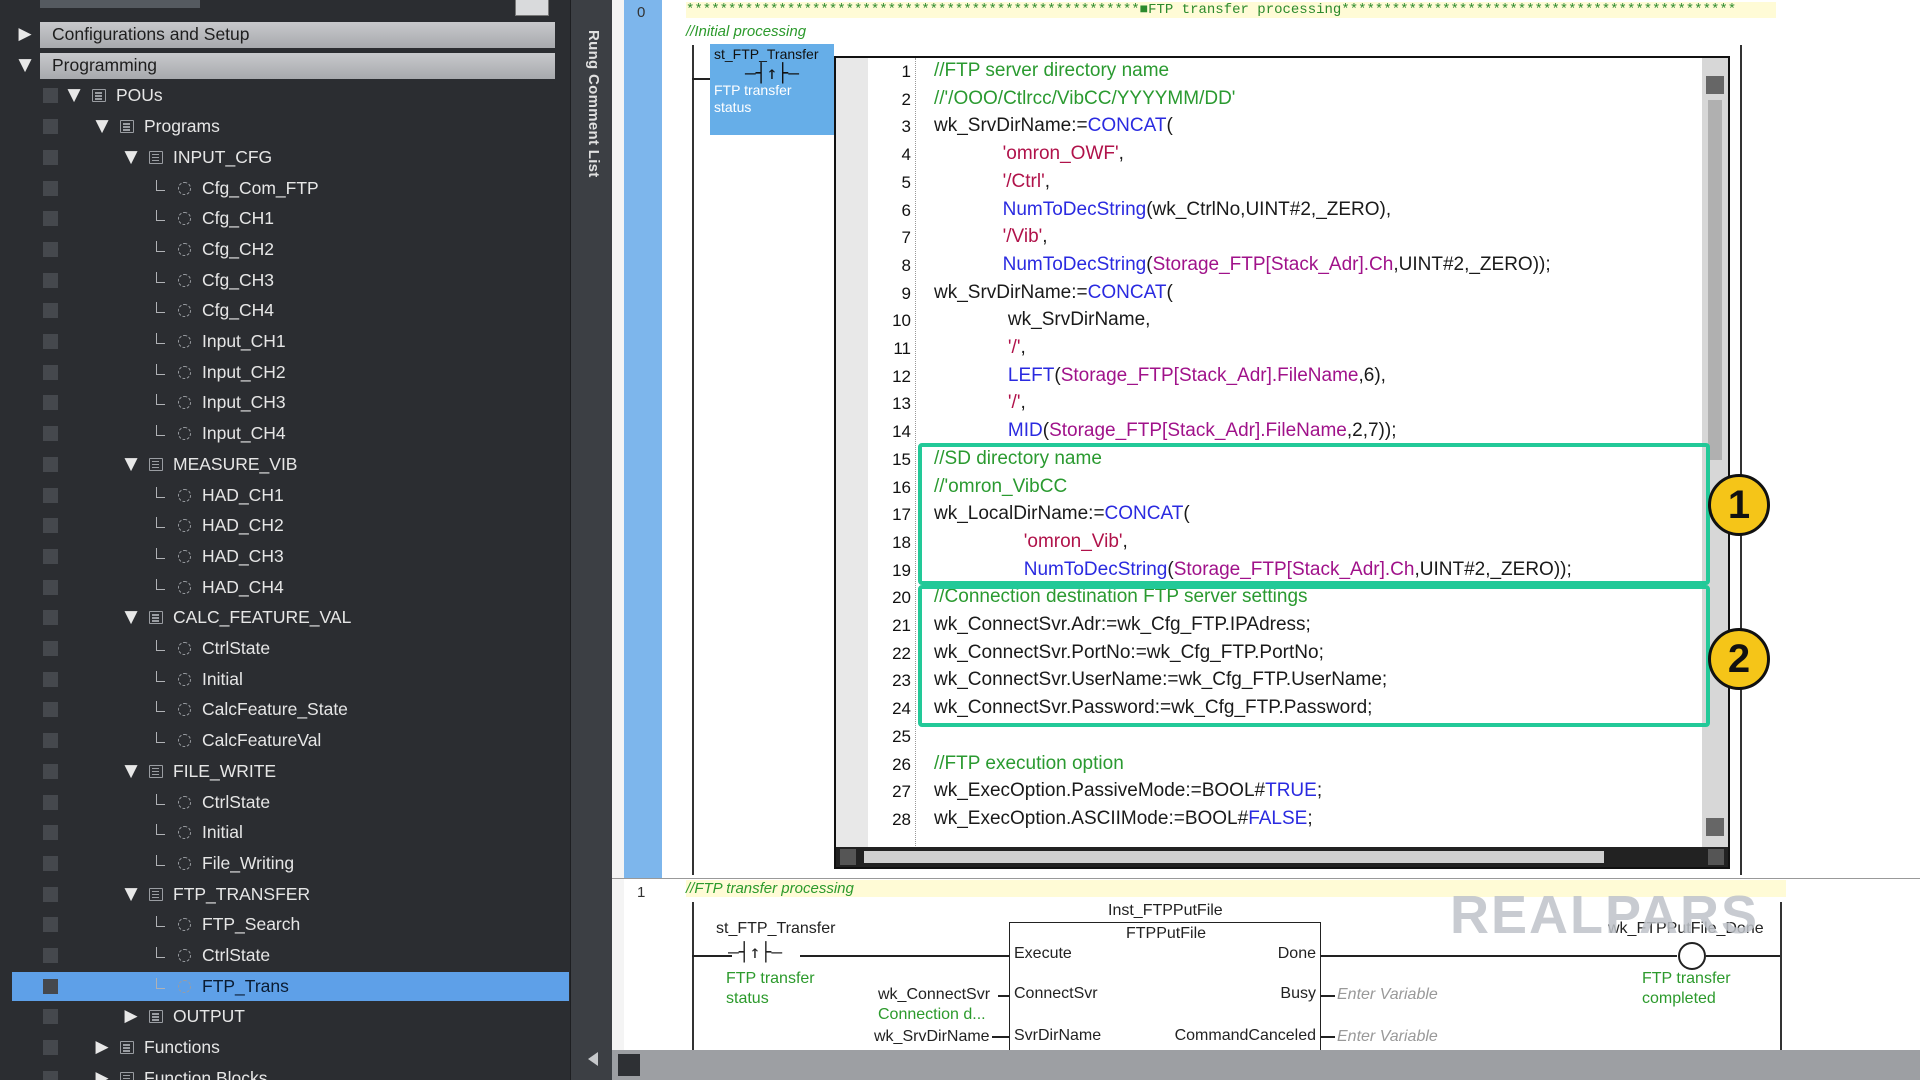 Image resolution: width=1920 pixels, height=1080 pixels. Describe the element at coordinates (285, 832) in the screenshot. I see `tree-item: Initial` at that location.